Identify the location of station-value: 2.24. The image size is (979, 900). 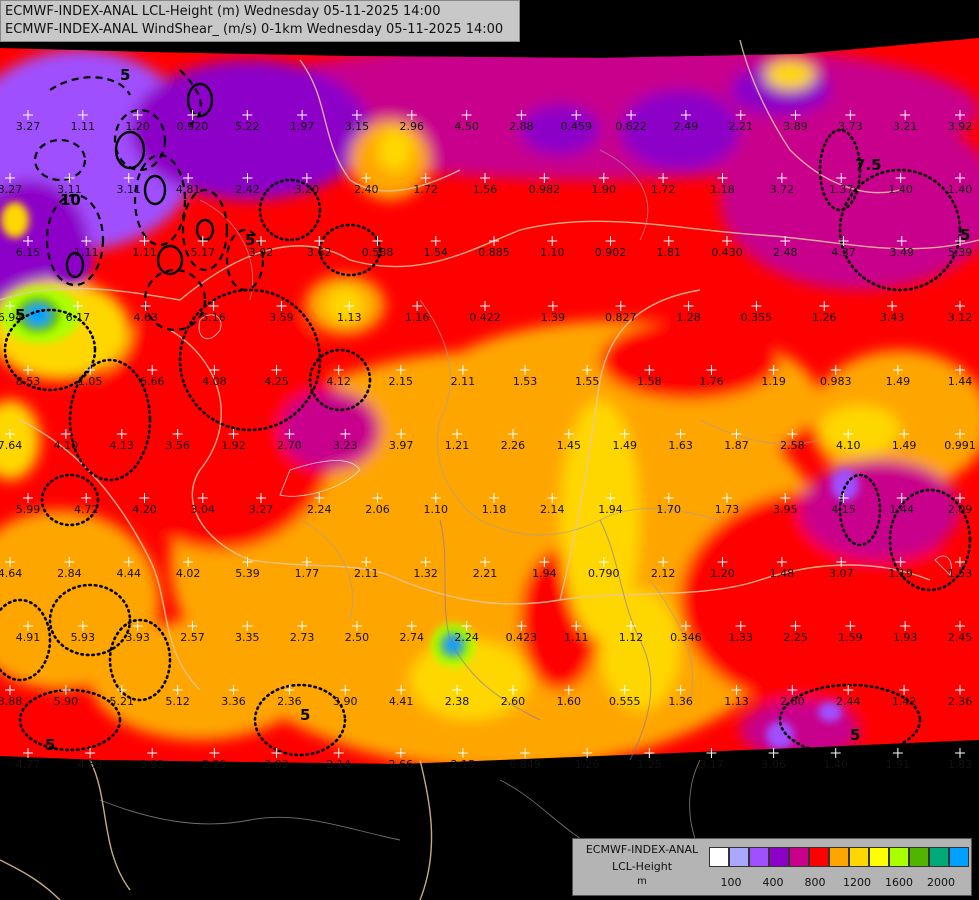
(319, 509).